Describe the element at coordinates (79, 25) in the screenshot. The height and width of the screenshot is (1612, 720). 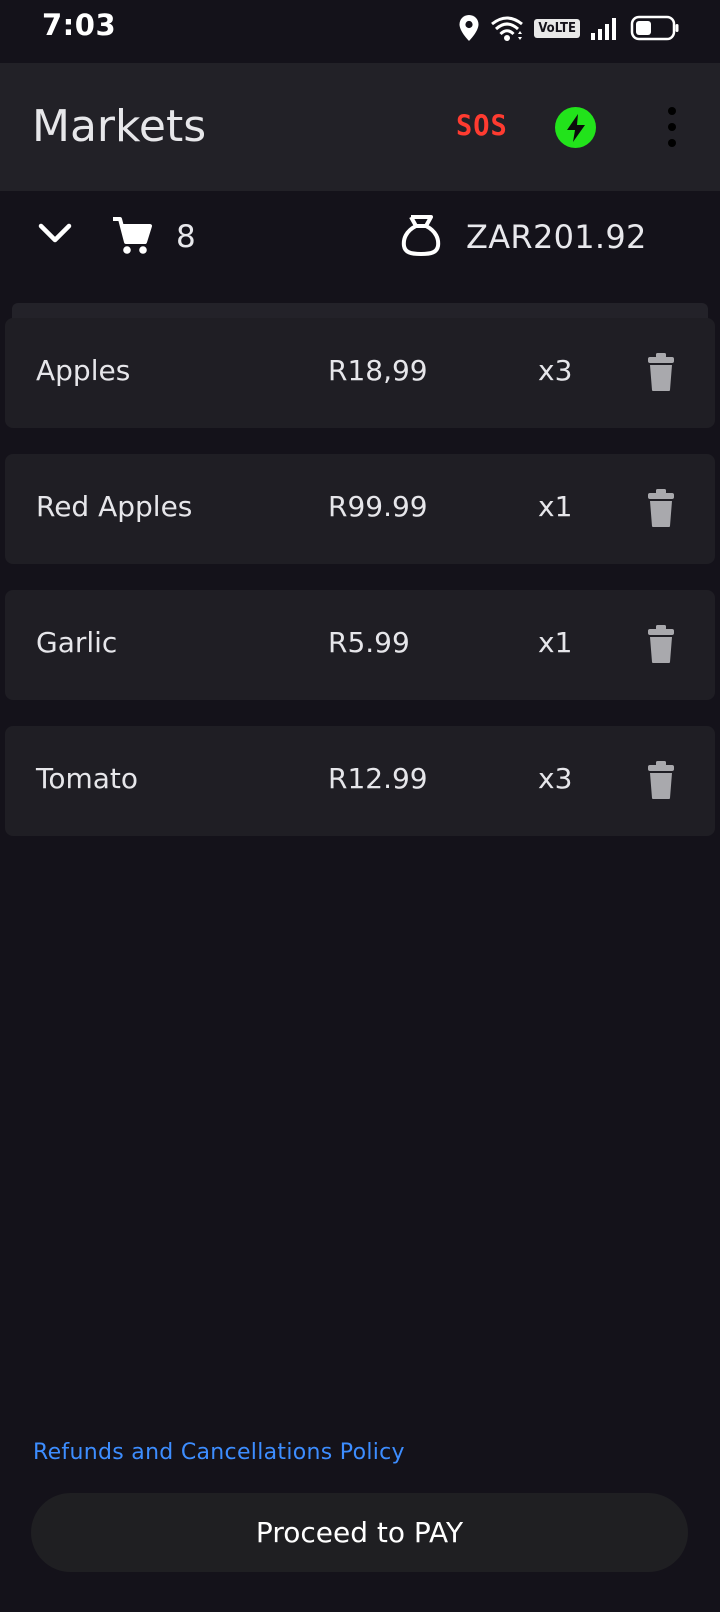
I see `status-time: 7:03` at that location.